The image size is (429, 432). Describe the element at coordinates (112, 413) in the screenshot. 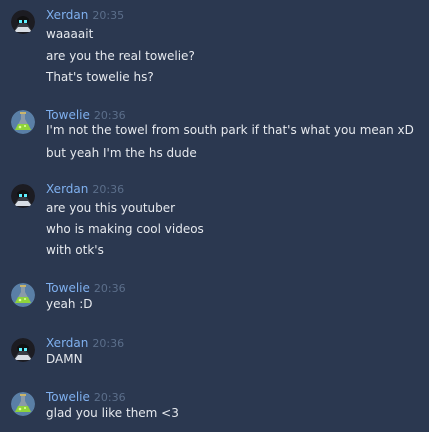

I see `message-text: glad you like them <3` at that location.